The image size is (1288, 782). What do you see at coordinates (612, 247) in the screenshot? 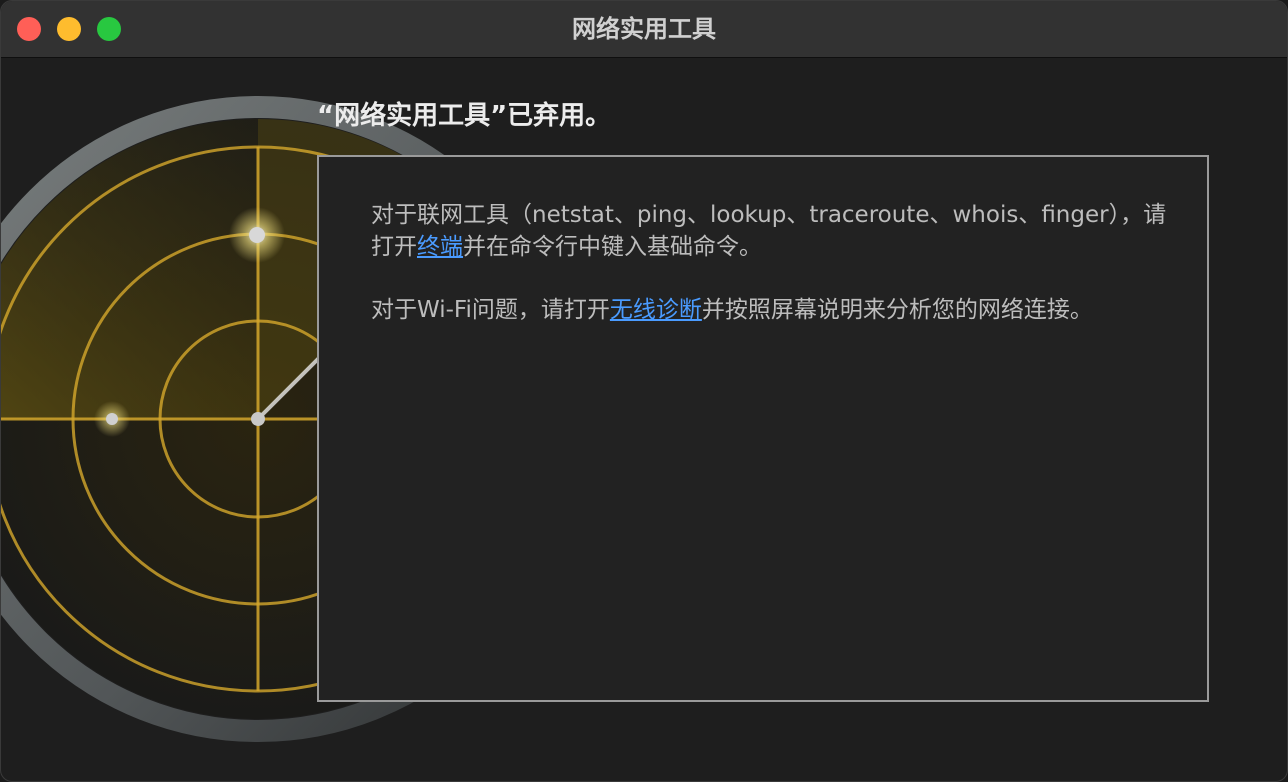
I see `paragraph-text: 并在命令行中键入基础命令。` at bounding box center [612, 247].